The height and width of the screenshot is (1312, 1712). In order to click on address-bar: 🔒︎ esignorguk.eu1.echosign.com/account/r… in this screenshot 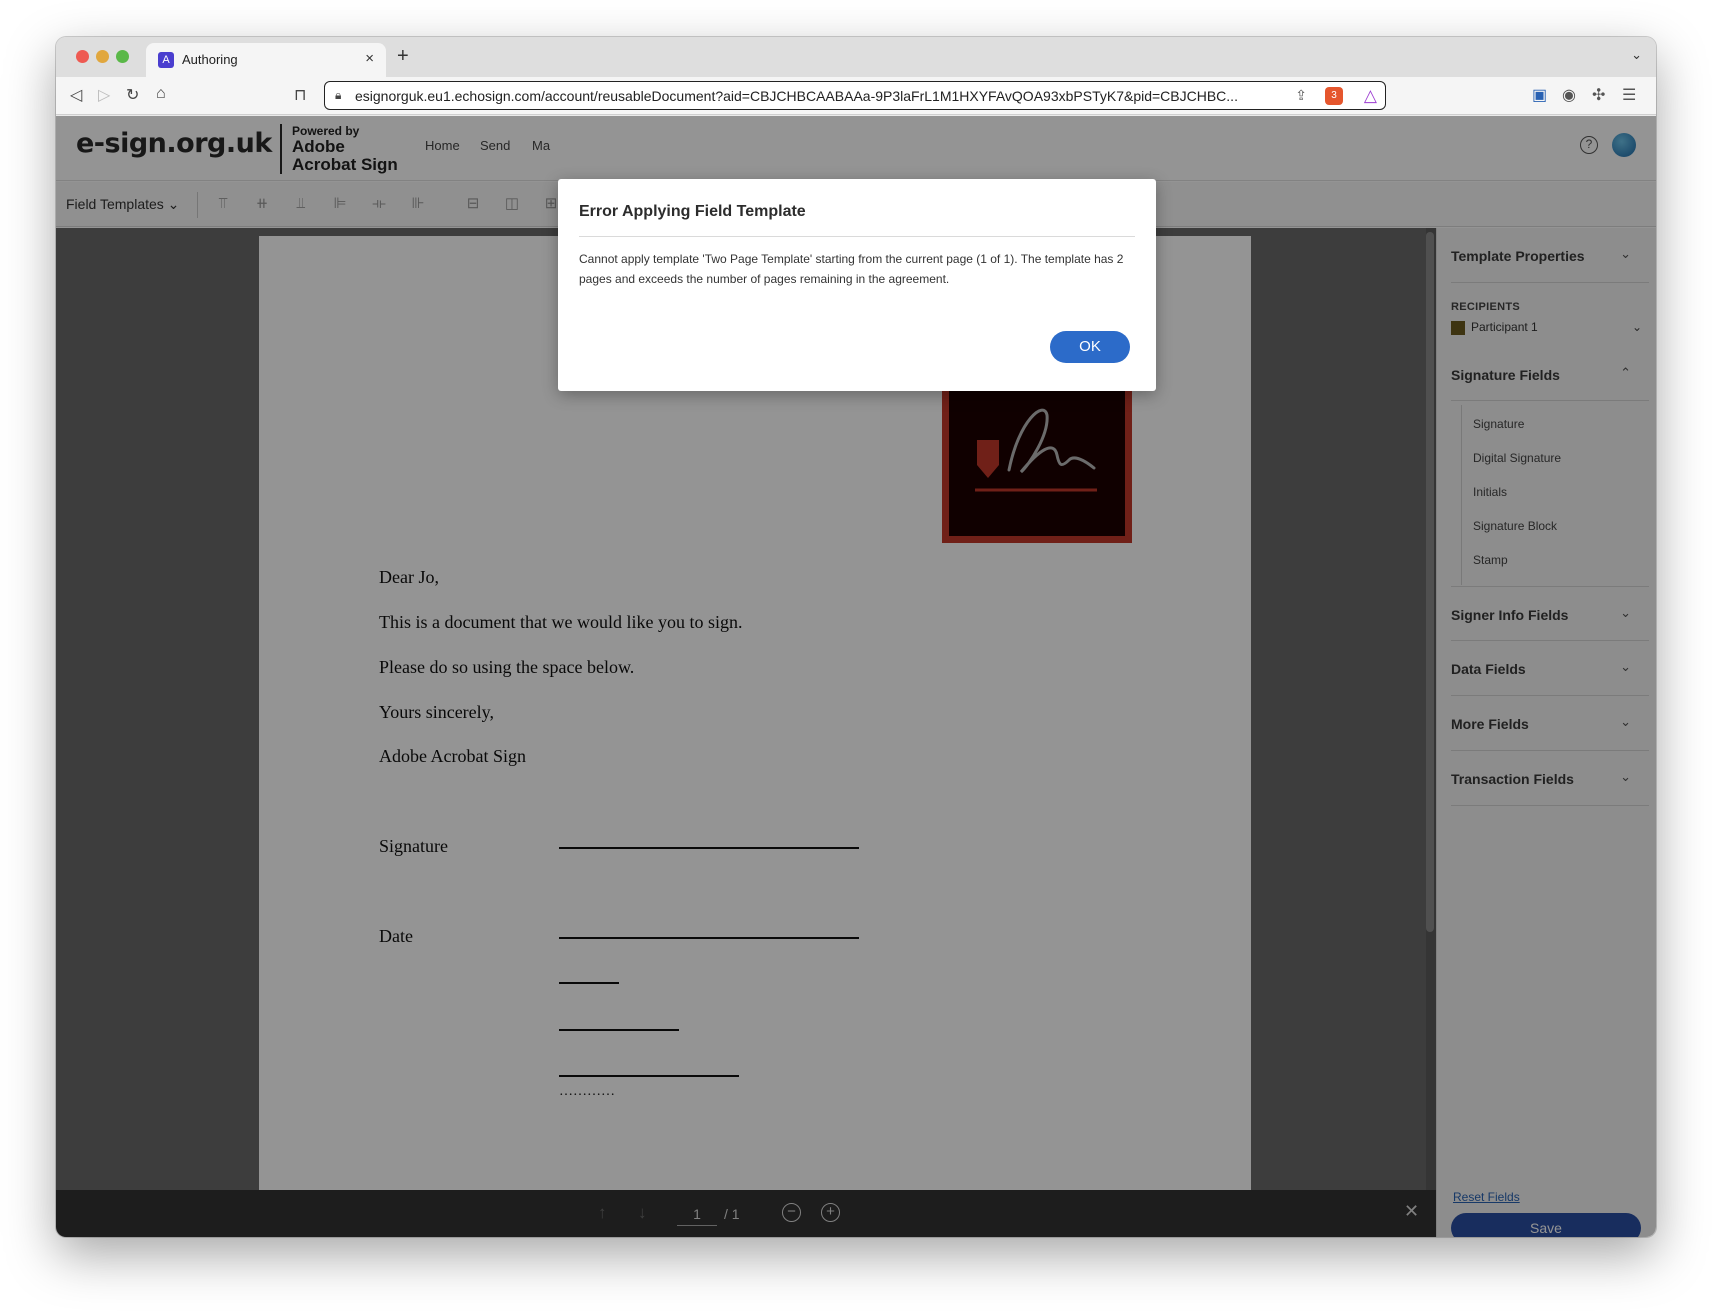, I will do `click(855, 95)`.